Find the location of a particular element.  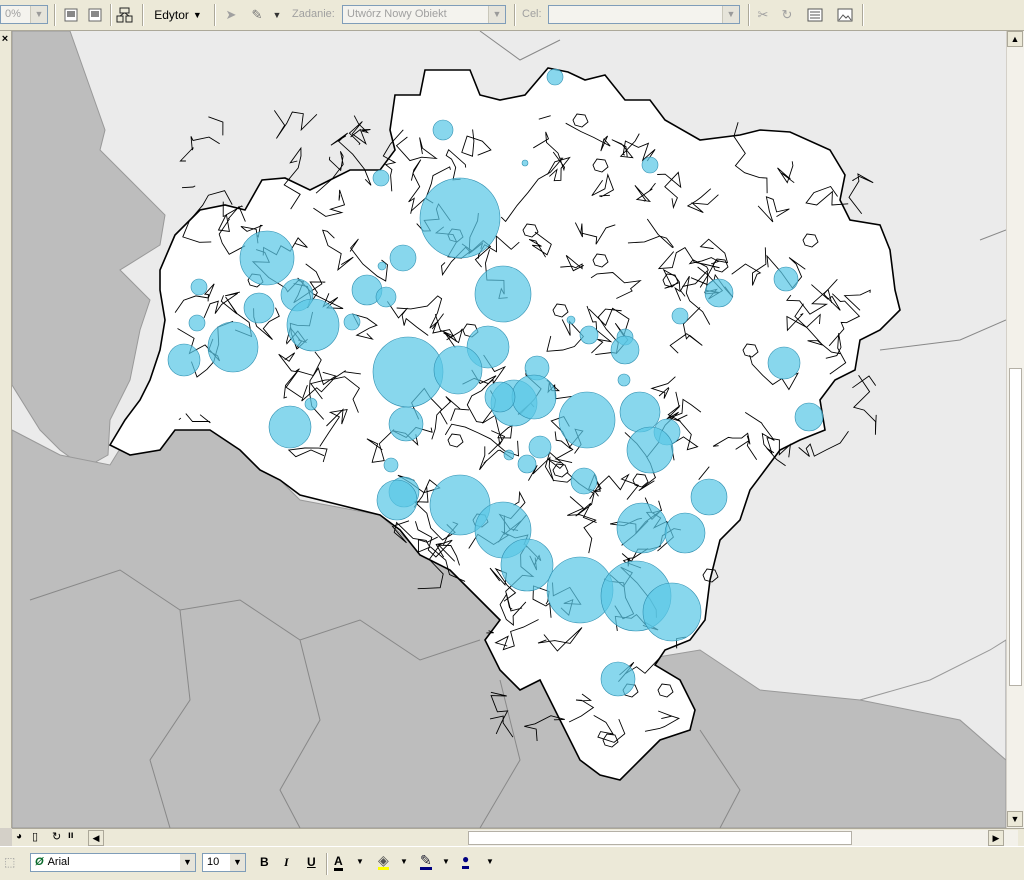

layout-icon is located at coordinates (71, 15).